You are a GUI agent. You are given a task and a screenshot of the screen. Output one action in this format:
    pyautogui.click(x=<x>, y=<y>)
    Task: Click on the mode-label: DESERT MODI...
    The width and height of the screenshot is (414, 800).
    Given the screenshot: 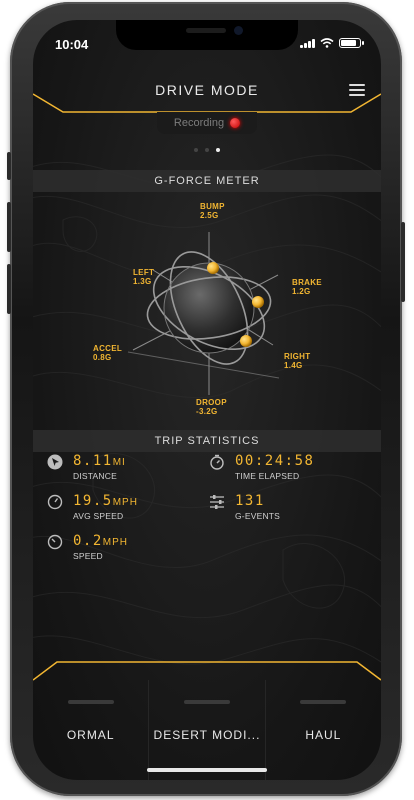 What is the action you would take?
    pyautogui.click(x=207, y=735)
    